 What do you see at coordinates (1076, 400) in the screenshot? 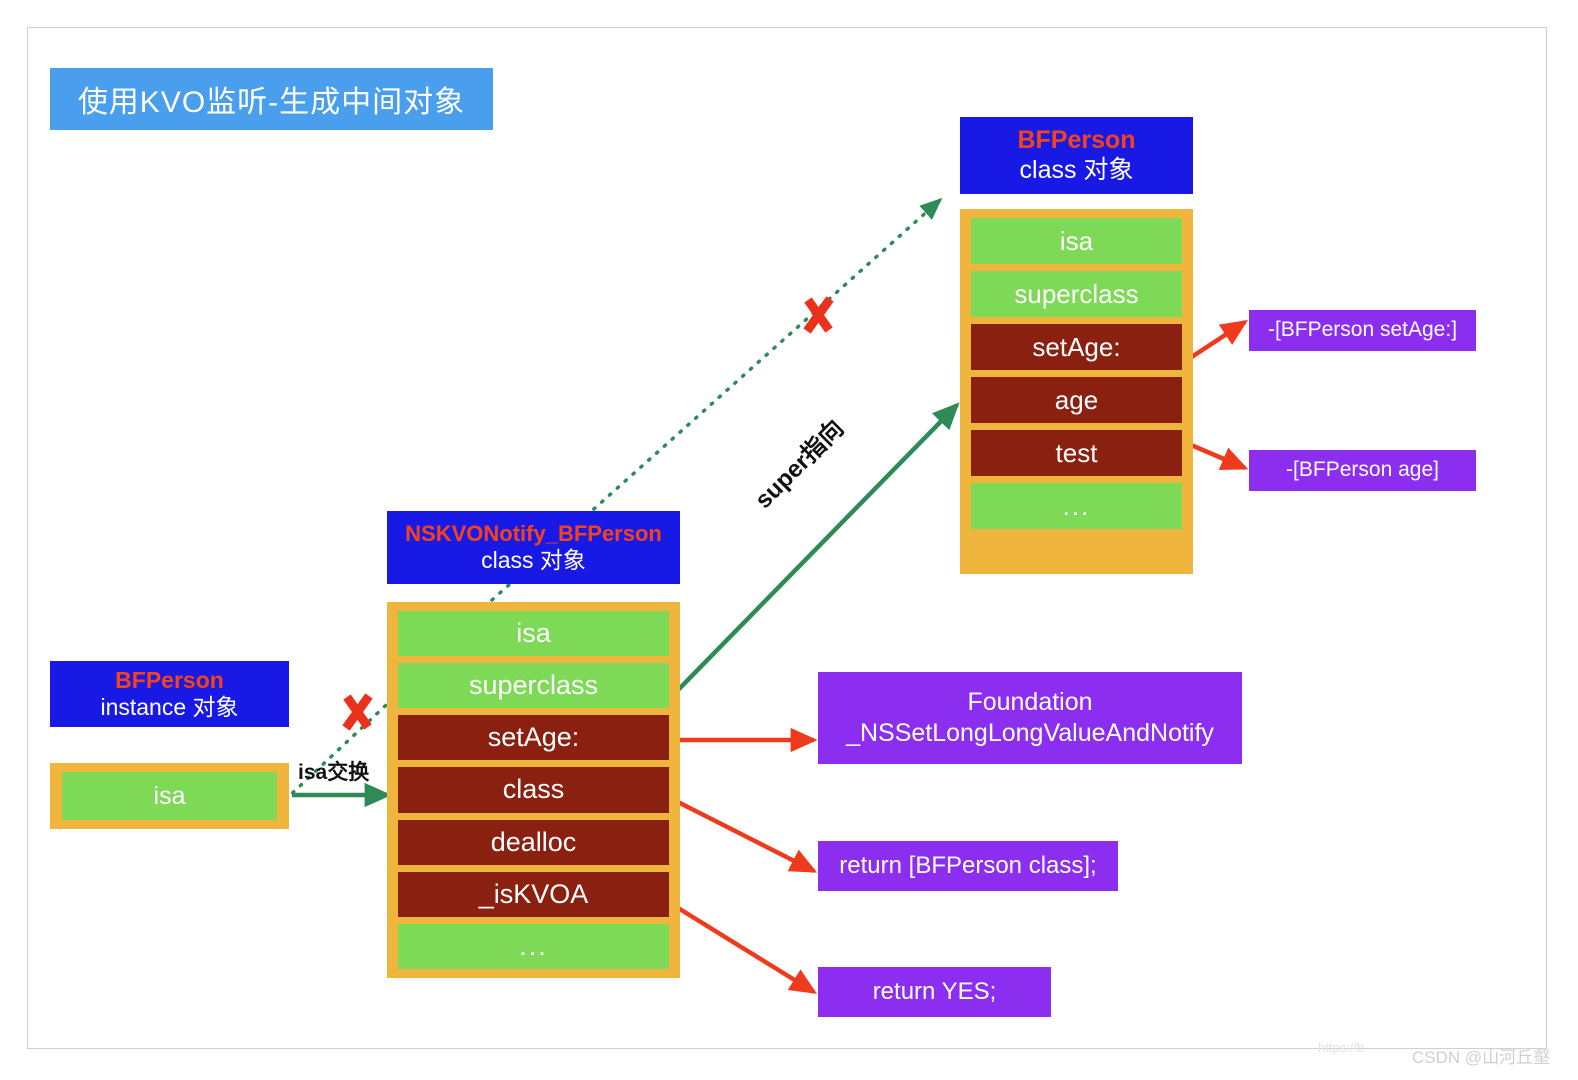
I see `bfperson-class-row-age: age` at bounding box center [1076, 400].